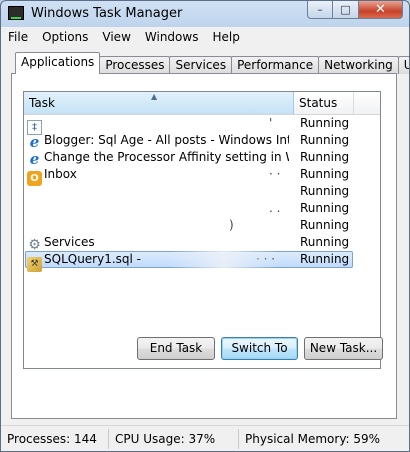 The image size is (410, 452). Describe the element at coordinates (313, 439) in the screenshot. I see `status-physical-memory: Physical Memory: 59%` at that location.